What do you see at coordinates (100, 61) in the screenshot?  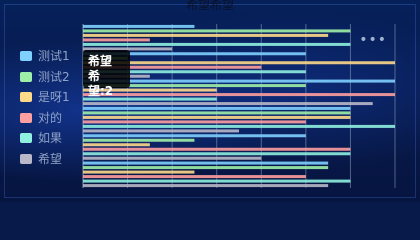 I see `tooltip-title: 希望` at bounding box center [100, 61].